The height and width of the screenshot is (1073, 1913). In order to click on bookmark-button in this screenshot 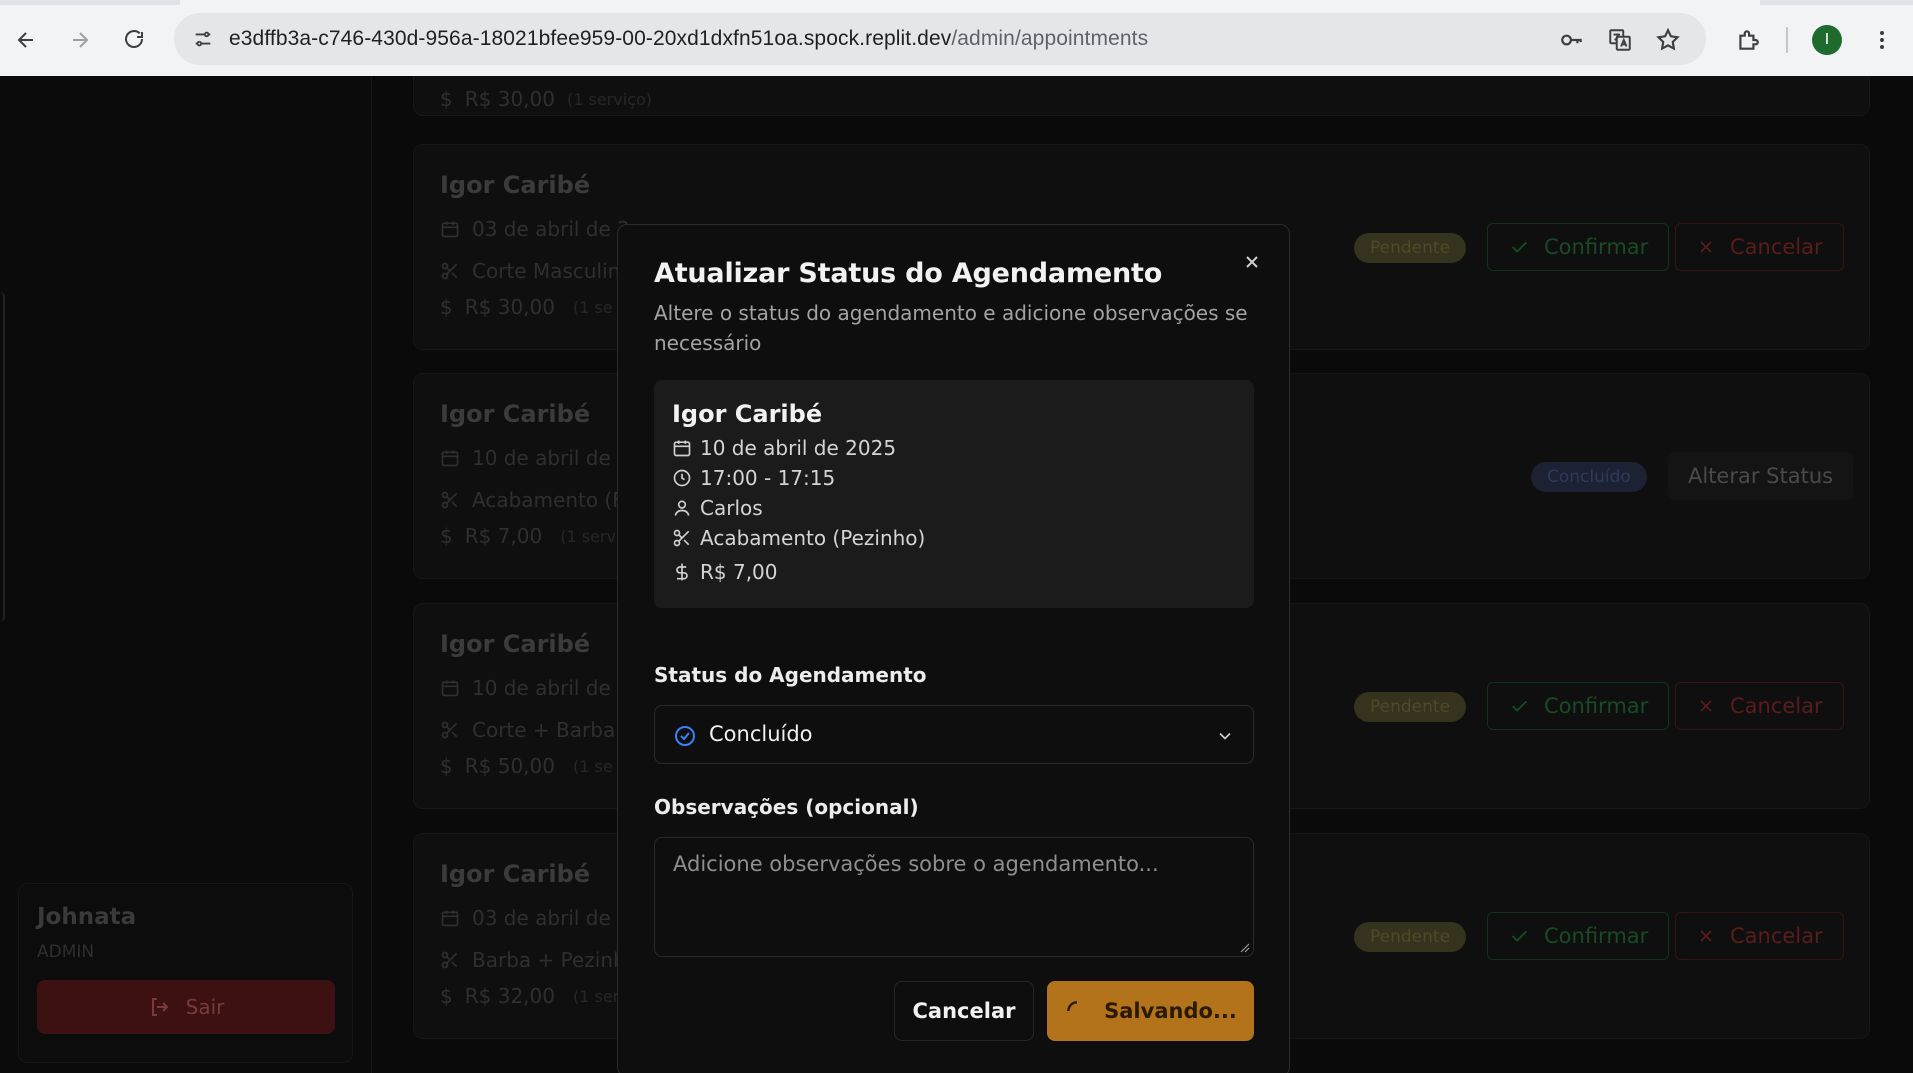, I will do `click(1668, 40)`.